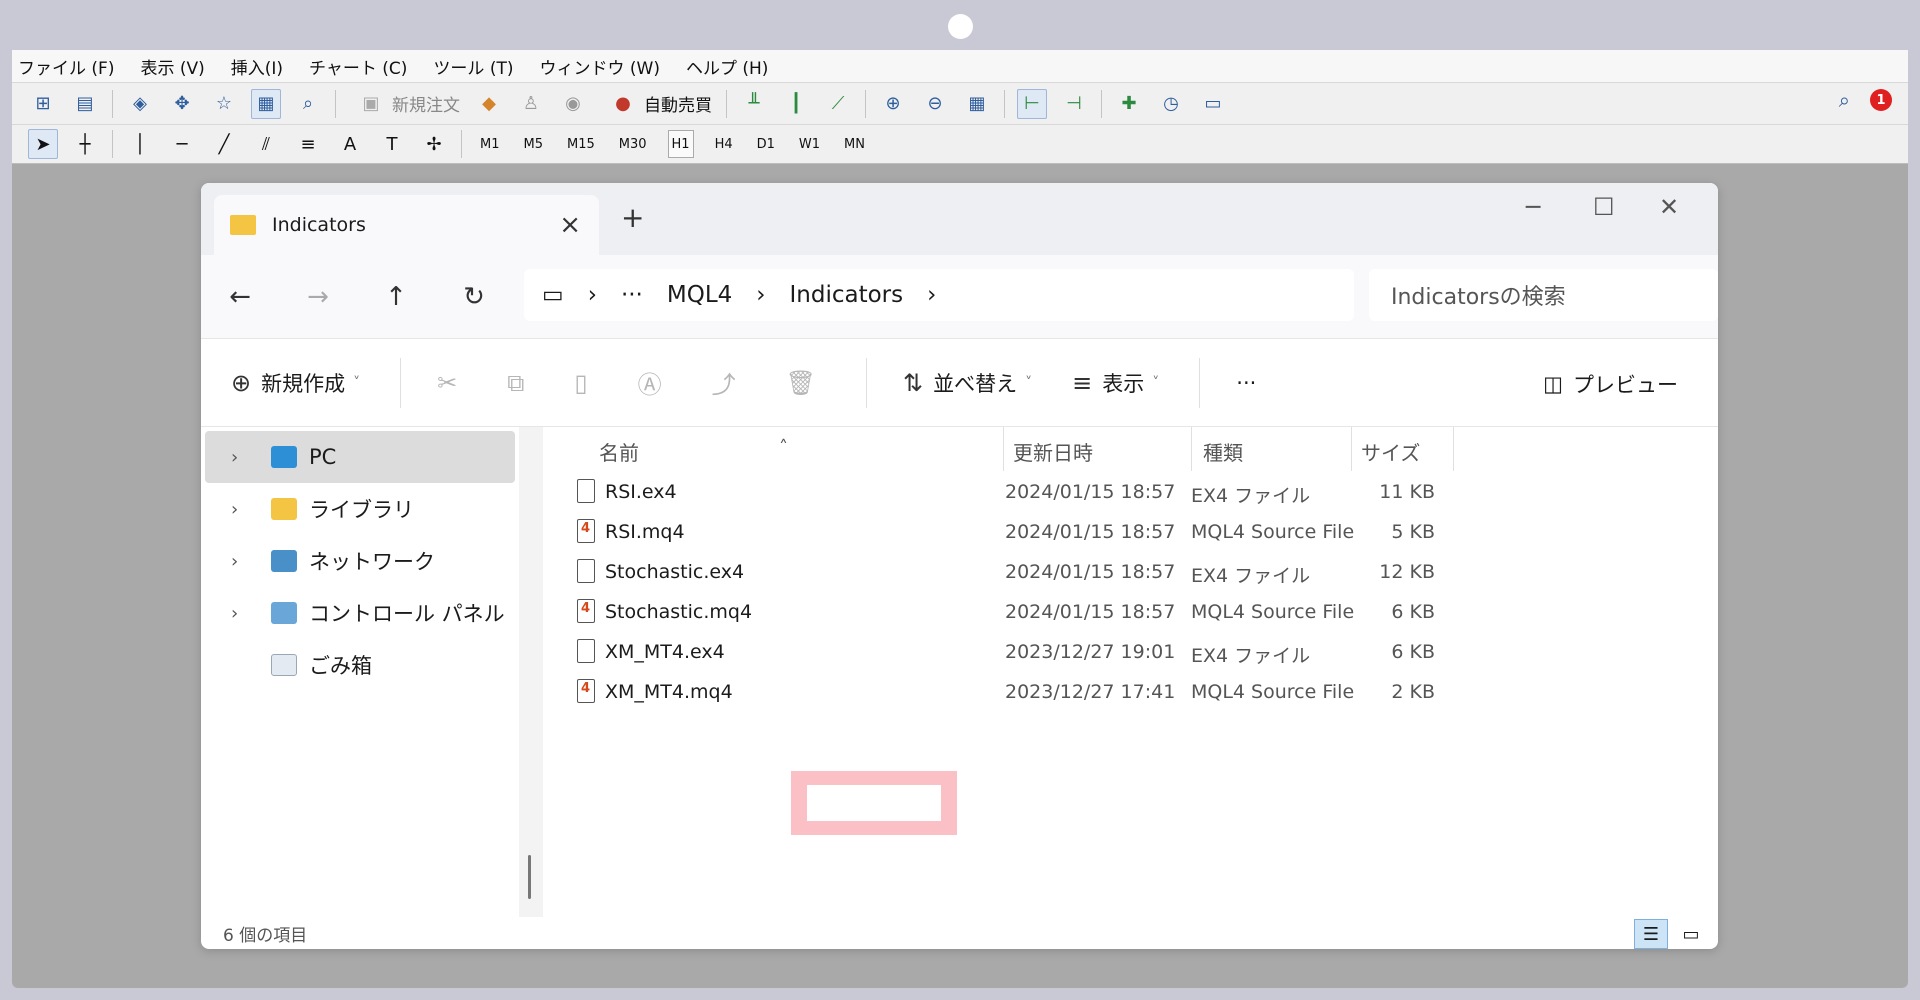  I want to click on column-date: 更新日時, so click(1053, 451).